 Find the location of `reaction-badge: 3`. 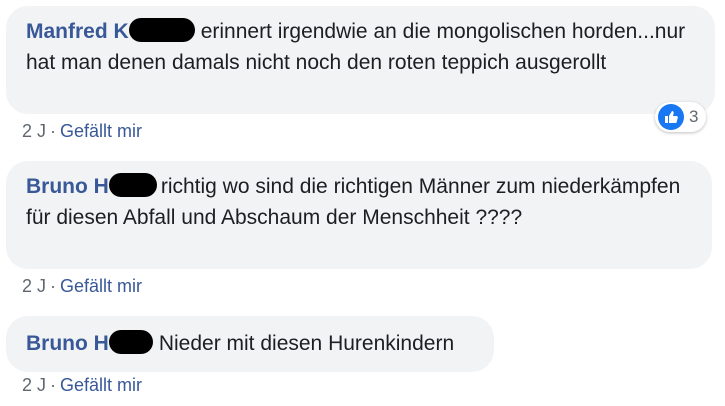

reaction-badge: 3 is located at coordinates (681, 117).